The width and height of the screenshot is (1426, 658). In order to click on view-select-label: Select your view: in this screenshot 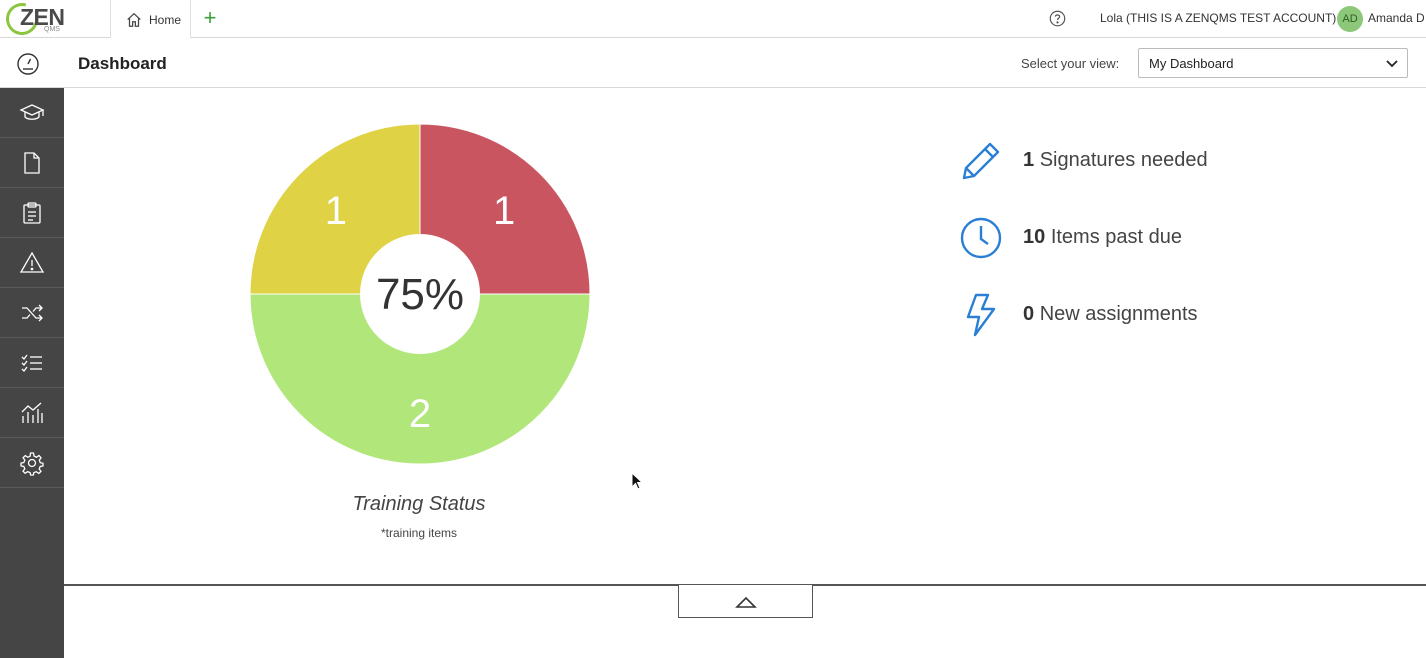, I will do `click(1070, 63)`.